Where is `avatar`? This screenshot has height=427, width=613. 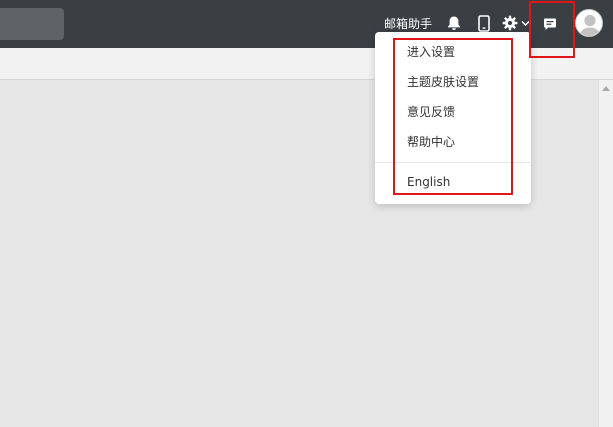
avatar is located at coordinates (589, 23).